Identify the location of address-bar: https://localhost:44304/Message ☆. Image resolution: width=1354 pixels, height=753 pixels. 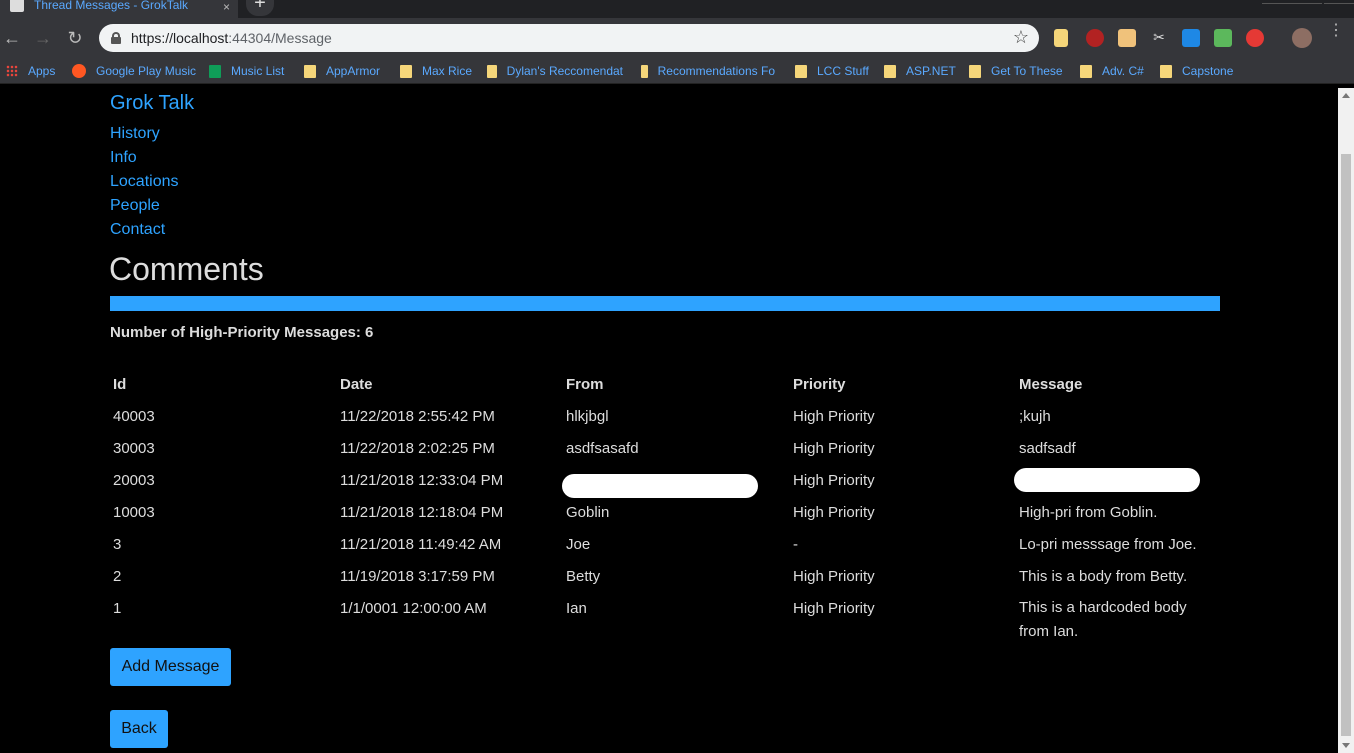
(569, 38).